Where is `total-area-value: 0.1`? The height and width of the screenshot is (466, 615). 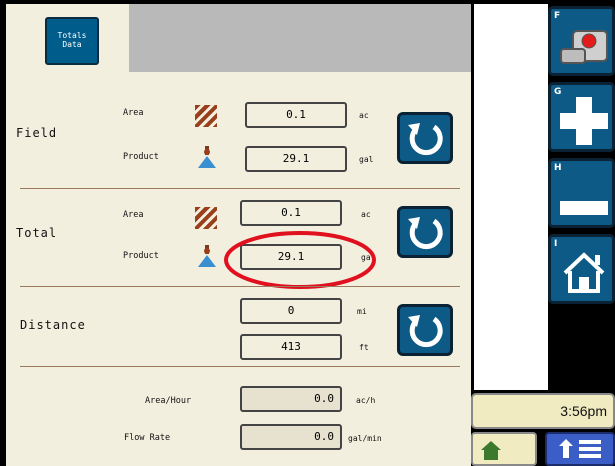 total-area-value: 0.1 is located at coordinates (291, 213).